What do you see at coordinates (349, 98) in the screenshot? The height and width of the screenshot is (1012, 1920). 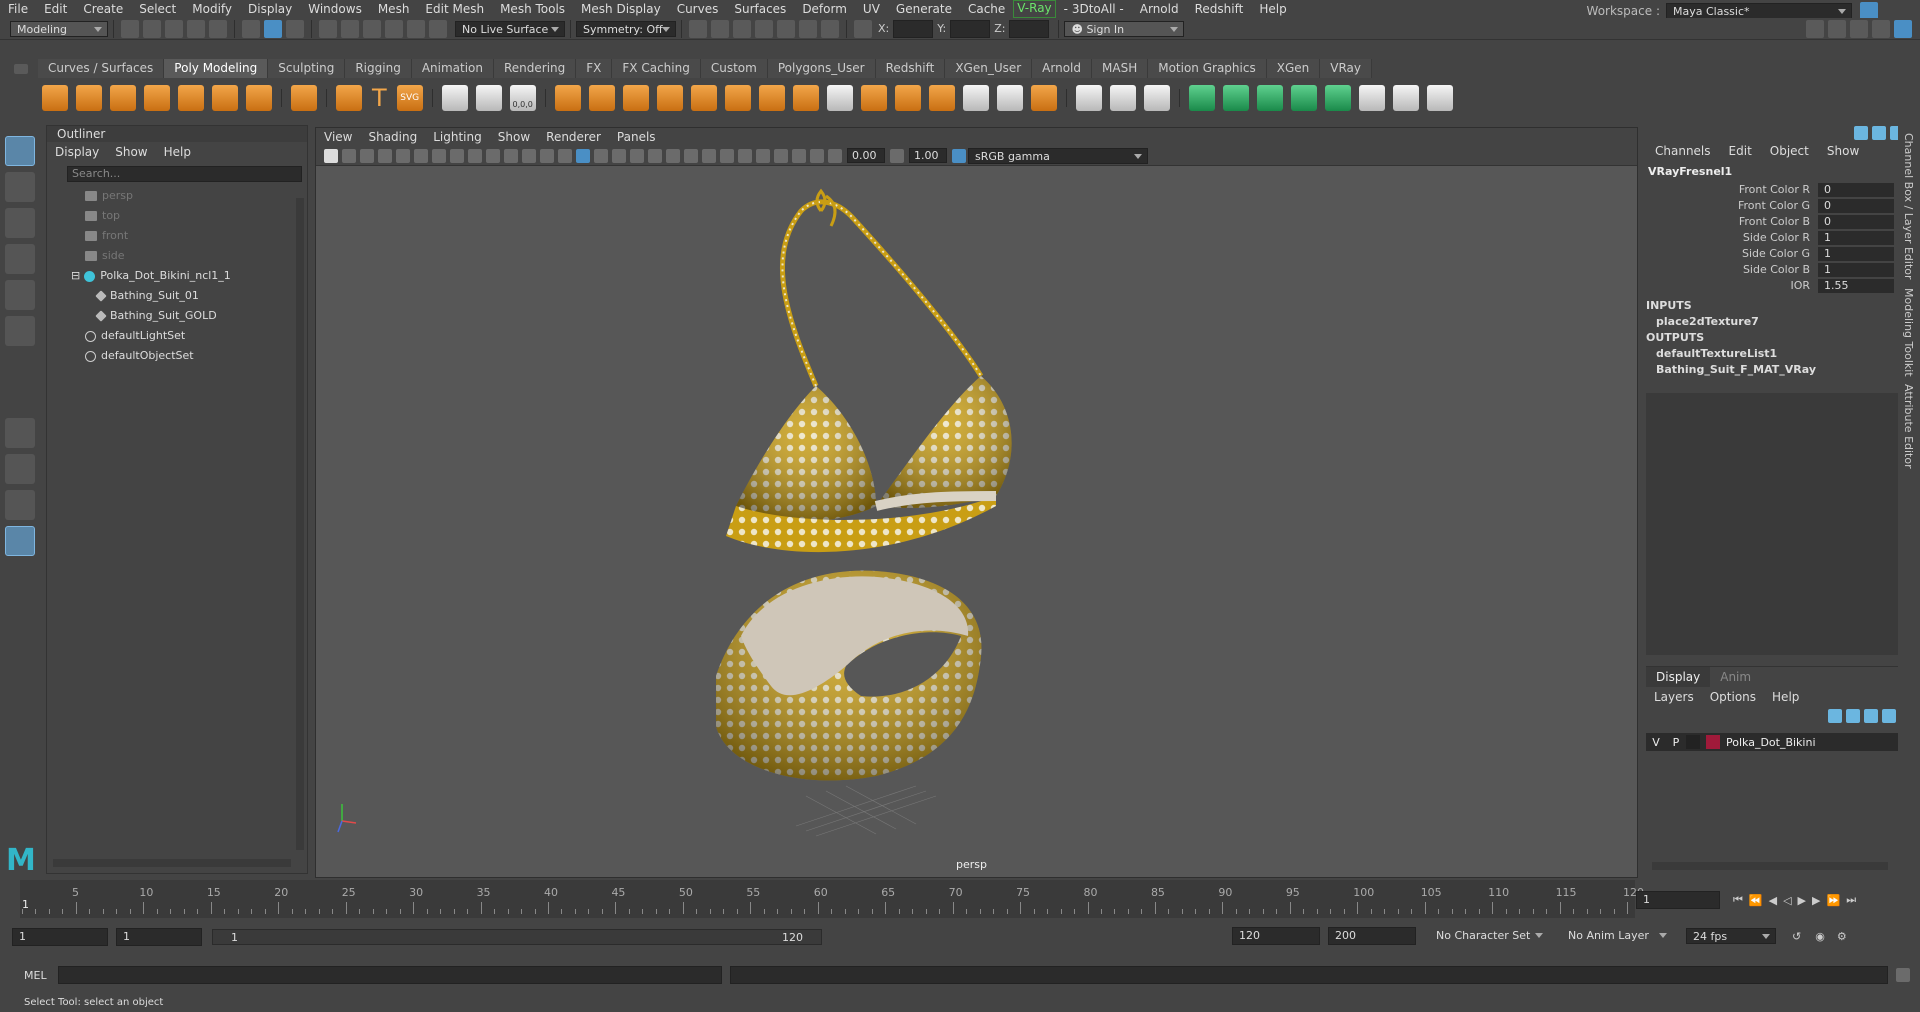 I see `super-shape-icon` at bounding box center [349, 98].